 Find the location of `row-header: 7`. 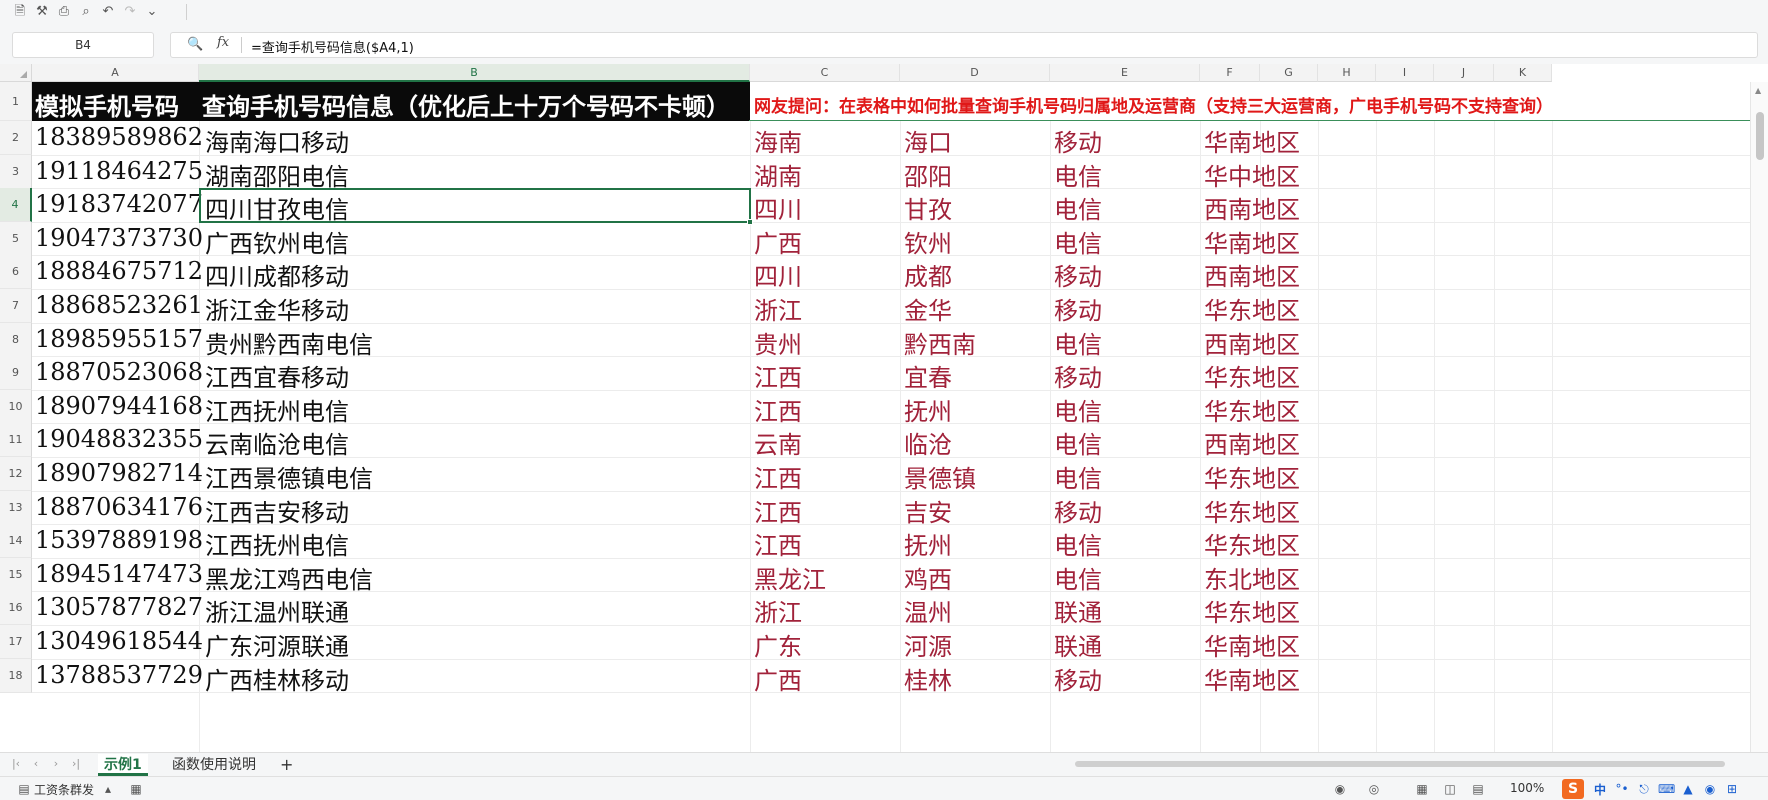

row-header: 7 is located at coordinates (16, 306).